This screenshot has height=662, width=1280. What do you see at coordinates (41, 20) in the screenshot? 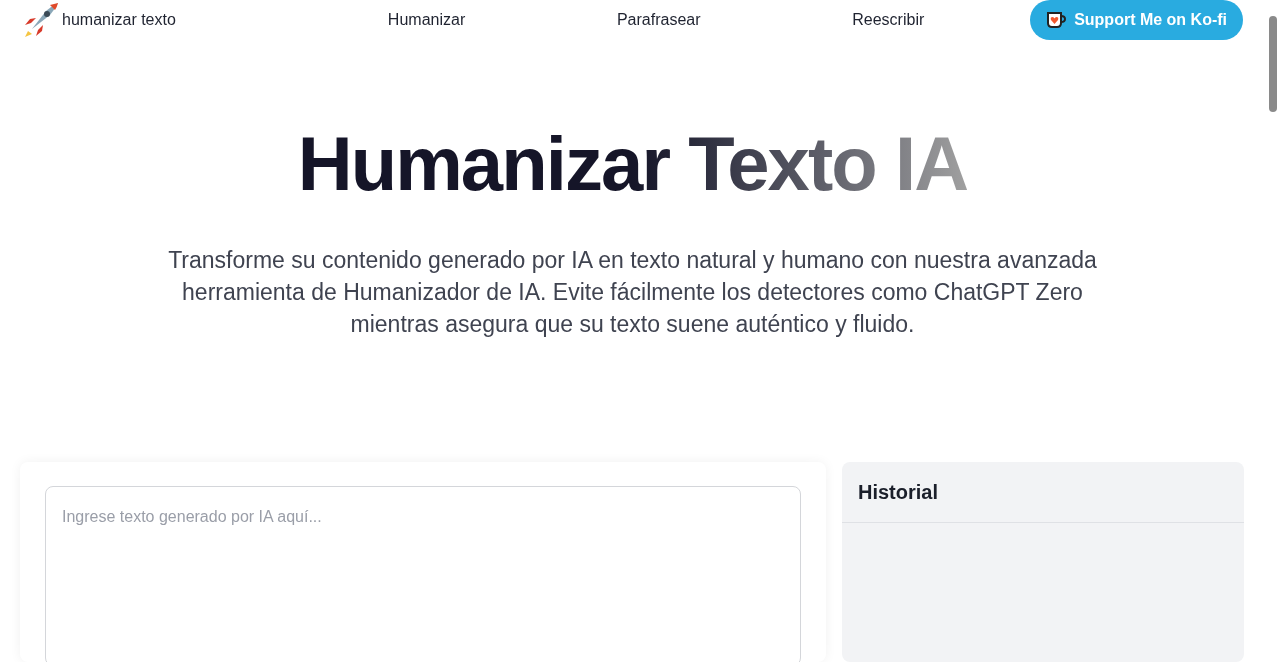
I see `rocket-icon` at bounding box center [41, 20].